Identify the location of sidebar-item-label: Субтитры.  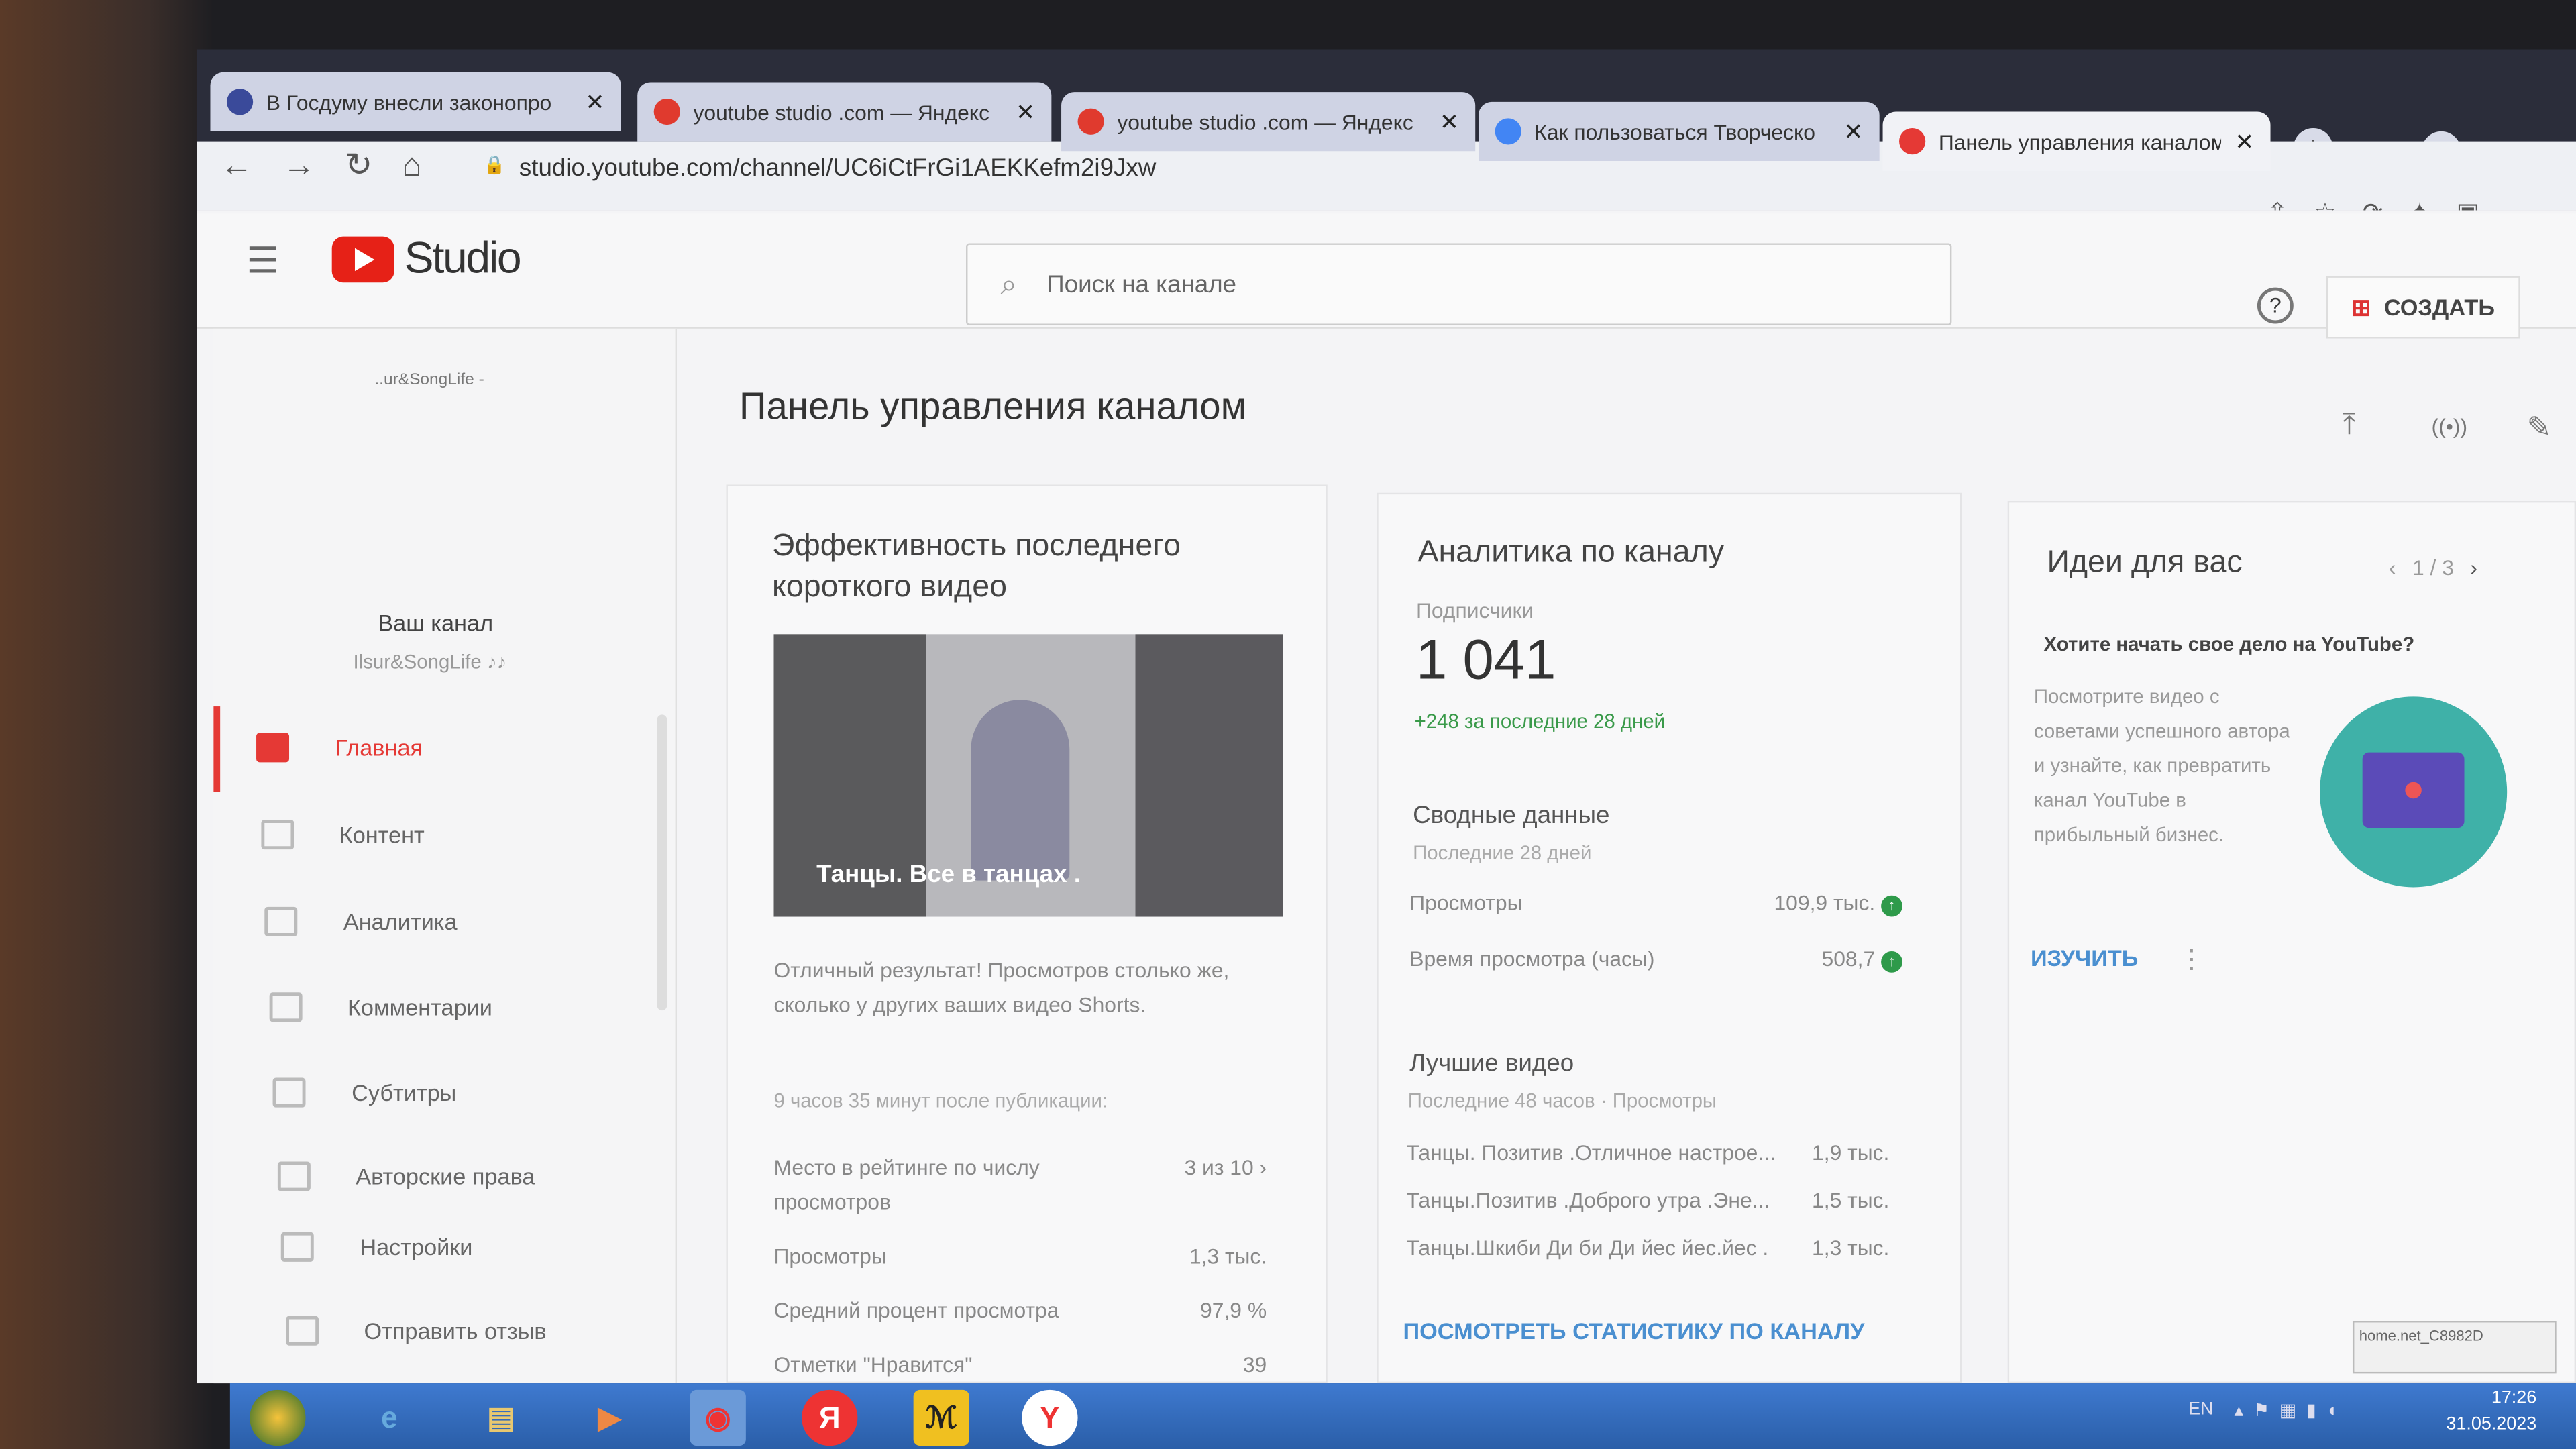
(404, 1092).